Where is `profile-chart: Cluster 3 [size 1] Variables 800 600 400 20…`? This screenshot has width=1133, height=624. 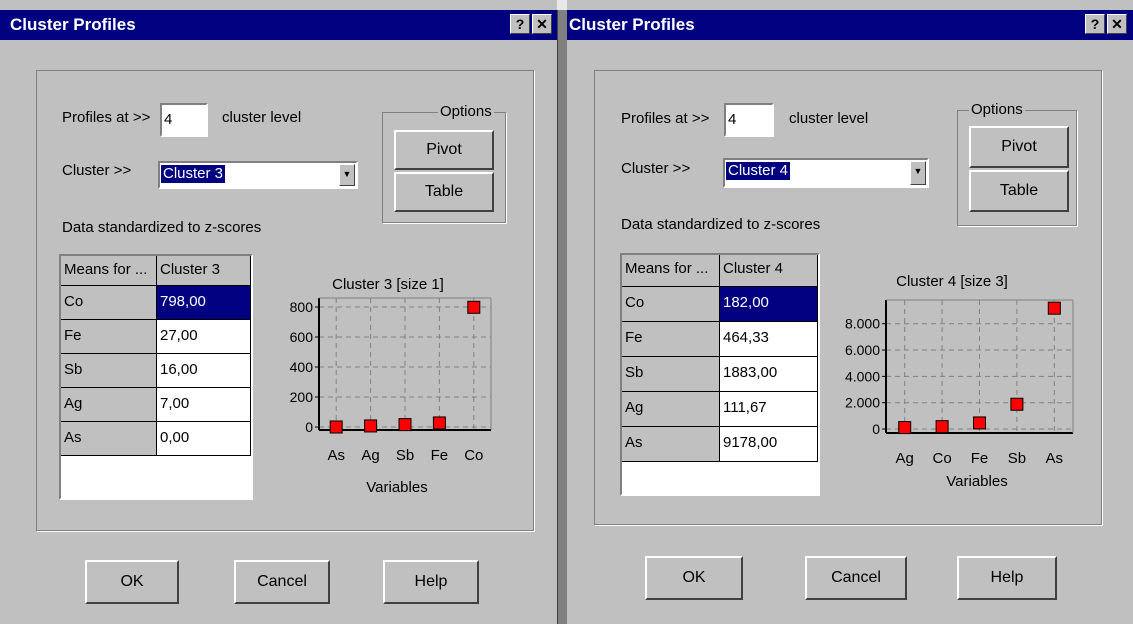 profile-chart: Cluster 3 [size 1] Variables 800 600 400 20… is located at coordinates (382, 377).